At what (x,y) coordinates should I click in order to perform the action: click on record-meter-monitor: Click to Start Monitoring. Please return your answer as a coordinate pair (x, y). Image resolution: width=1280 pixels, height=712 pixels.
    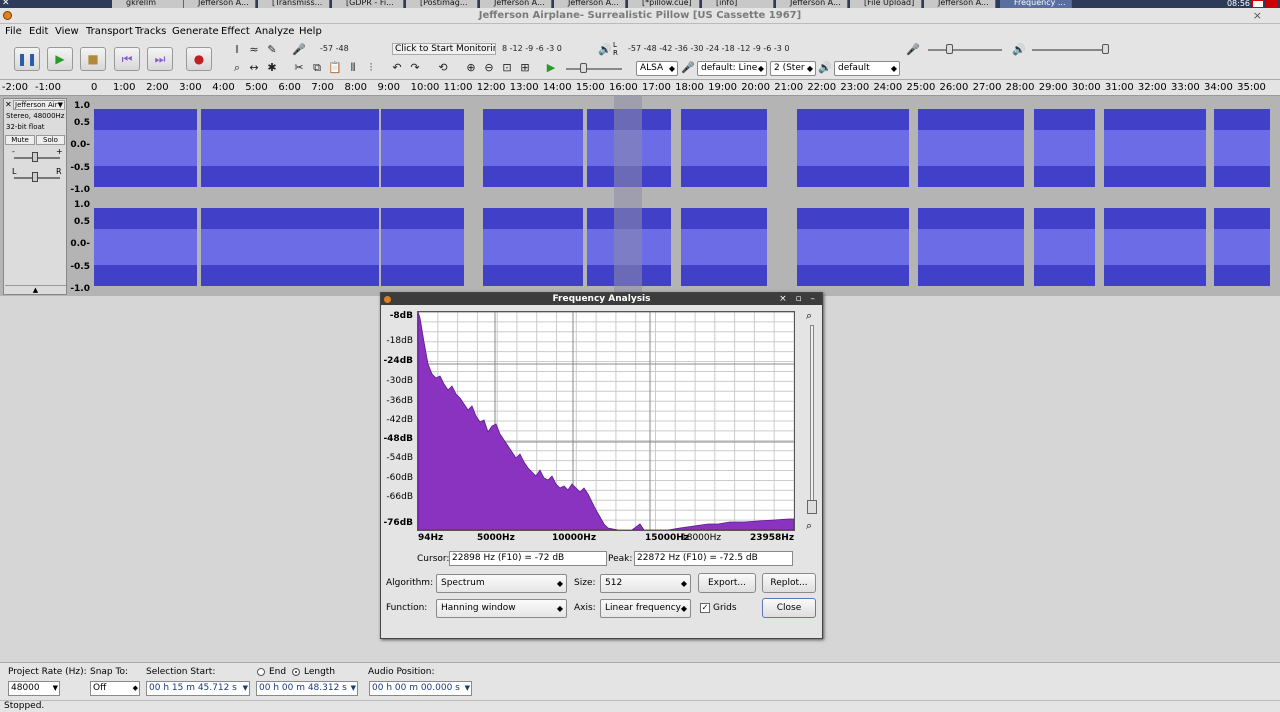
    Looking at the image, I should click on (444, 49).